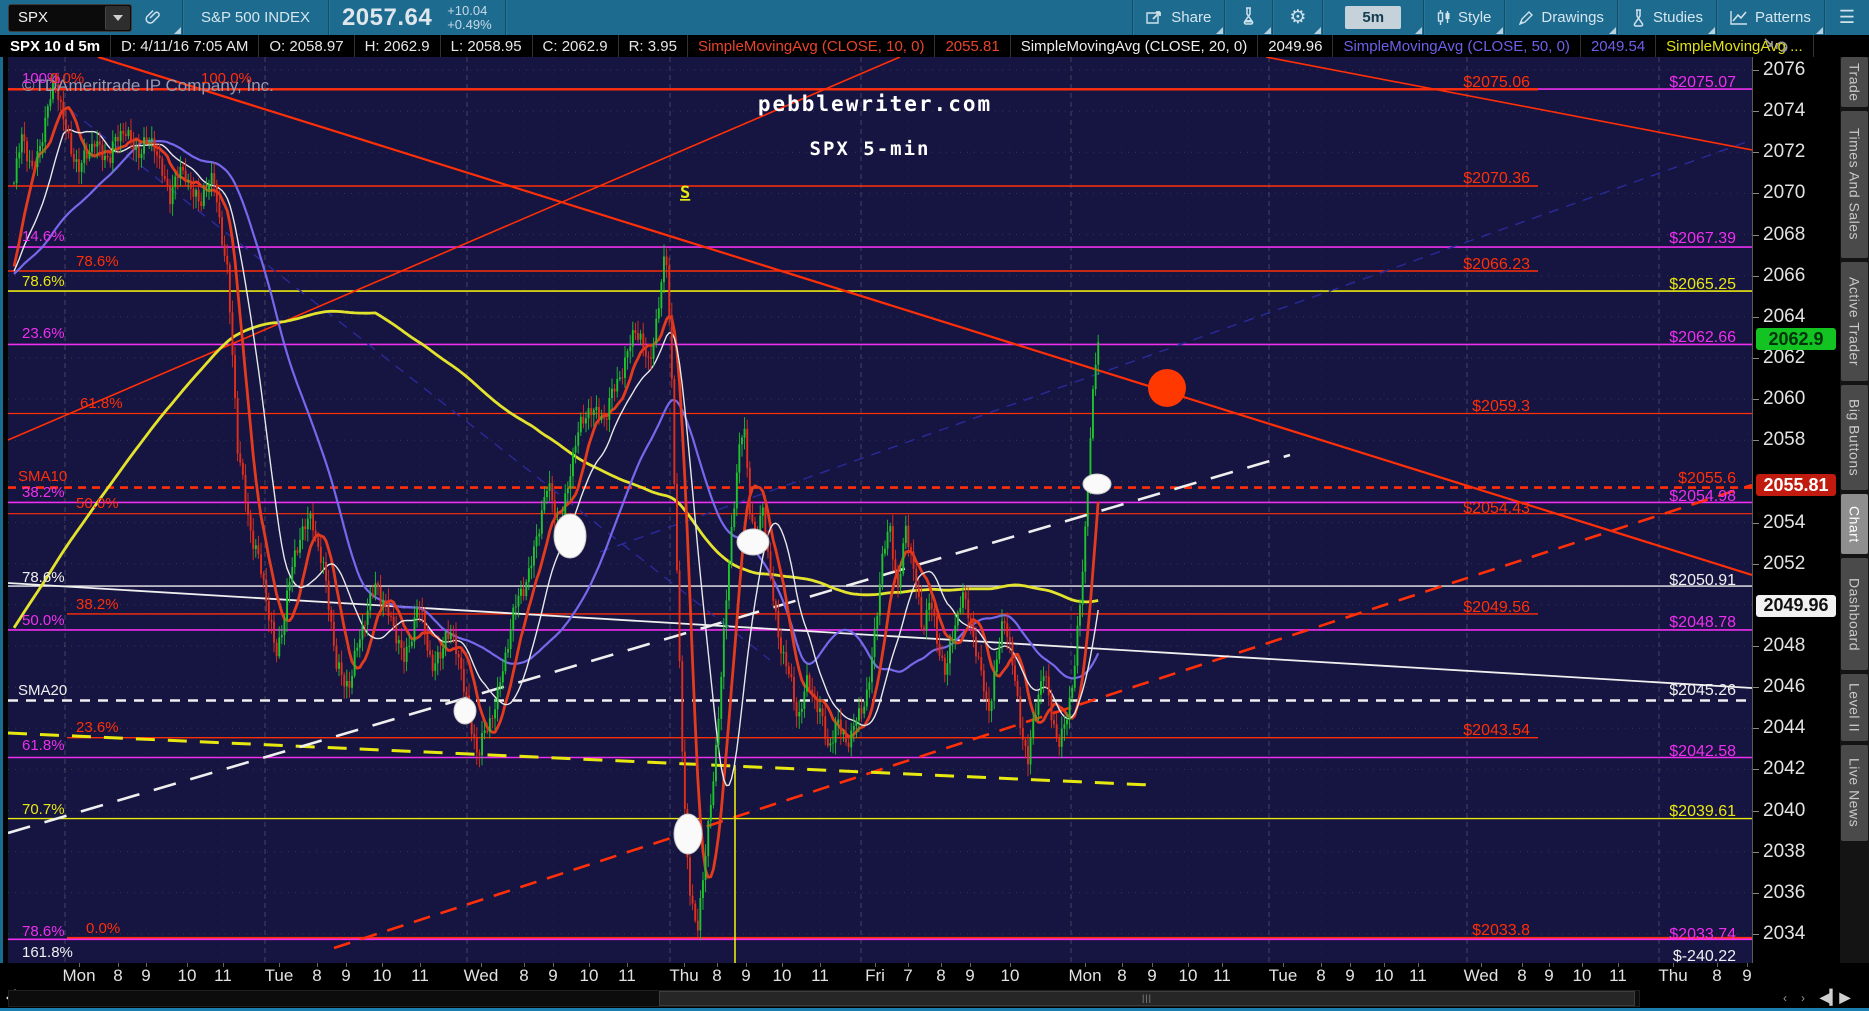  I want to click on sidebar-tab-big-buttons: Big Buttons, so click(1854, 437).